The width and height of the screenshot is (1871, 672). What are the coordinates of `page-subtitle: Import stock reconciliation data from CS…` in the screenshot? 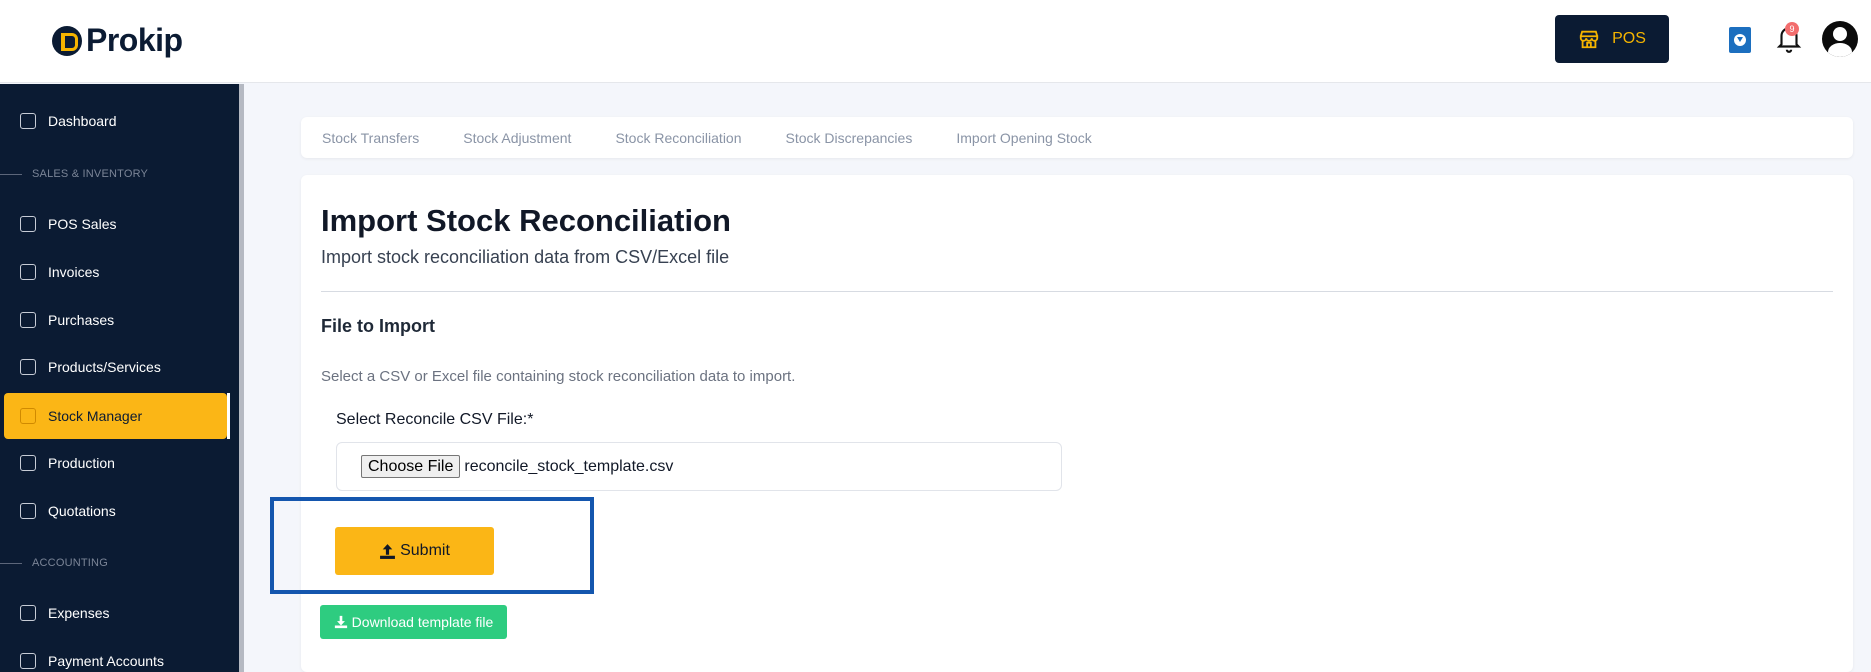 It's located at (525, 257).